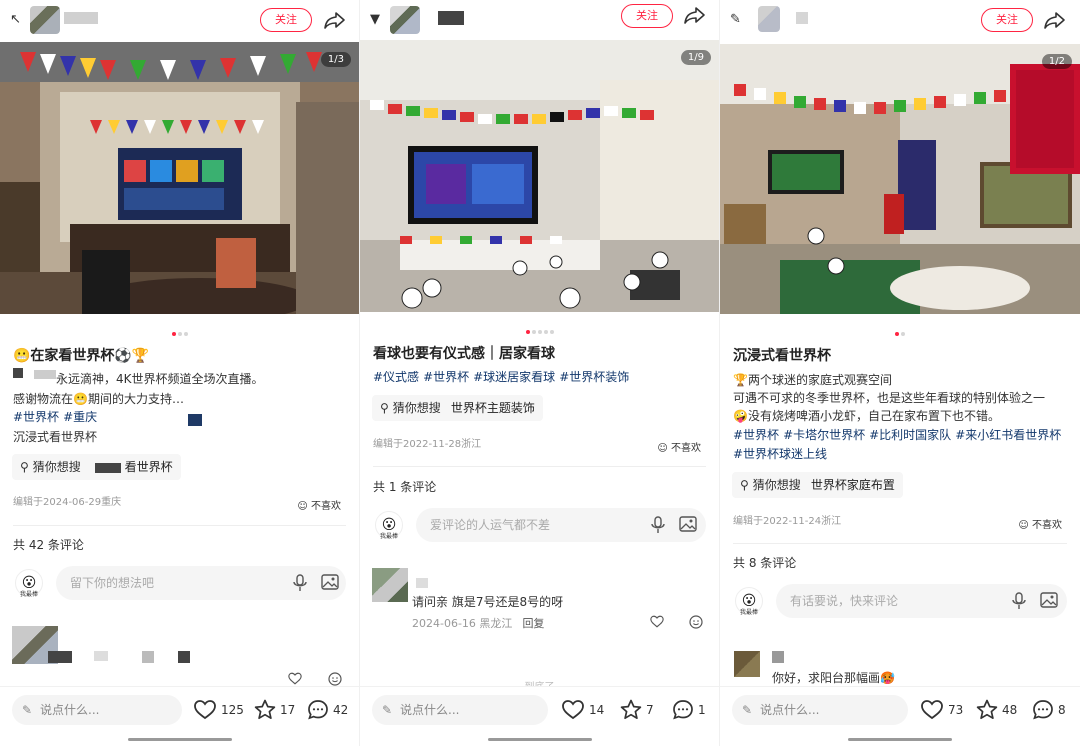 The width and height of the screenshot is (1080, 746). Describe the element at coordinates (817, 485) in the screenshot. I see `guess-search-chip: ⚲ 猜你想搜 世界杯家庭布置` at that location.